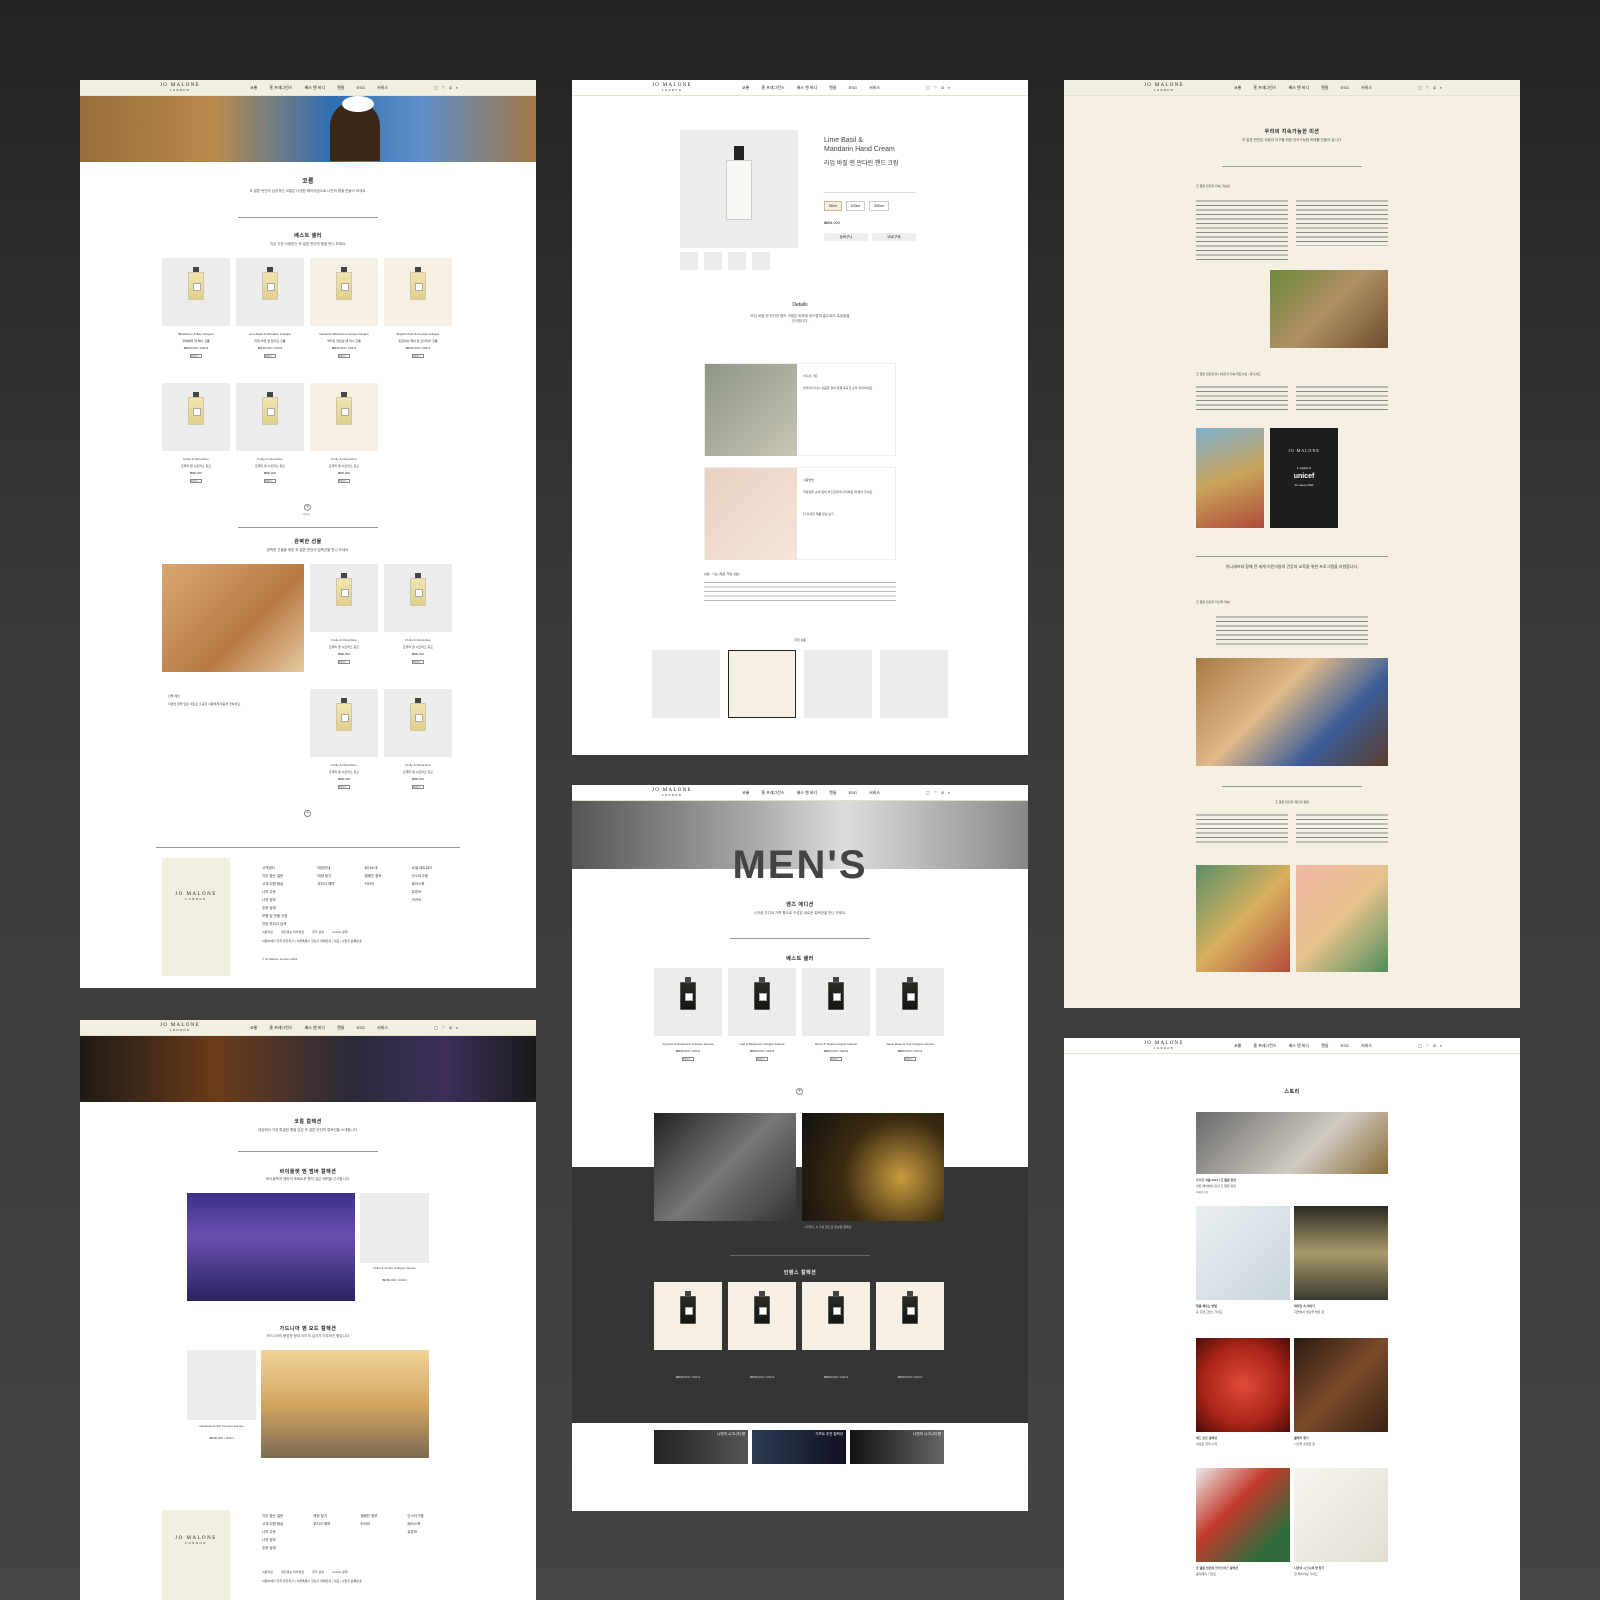 Image resolution: width=1600 pixels, height=1600 pixels. What do you see at coordinates (422, 884) in the screenshot?
I see `footer-link: 페이스북` at bounding box center [422, 884].